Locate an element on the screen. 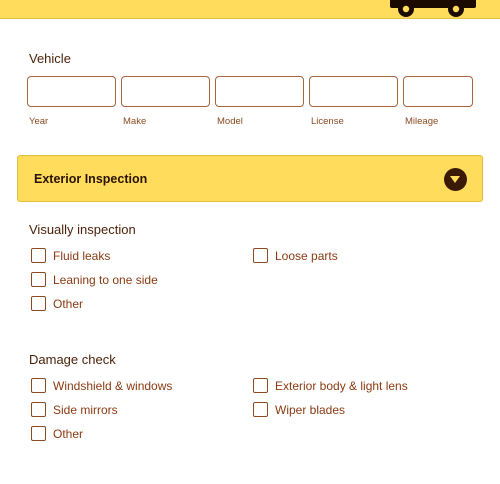 This screenshot has height=484, width=500. checkbox-fluid-leaks: Fluid leaks is located at coordinates (70, 255).